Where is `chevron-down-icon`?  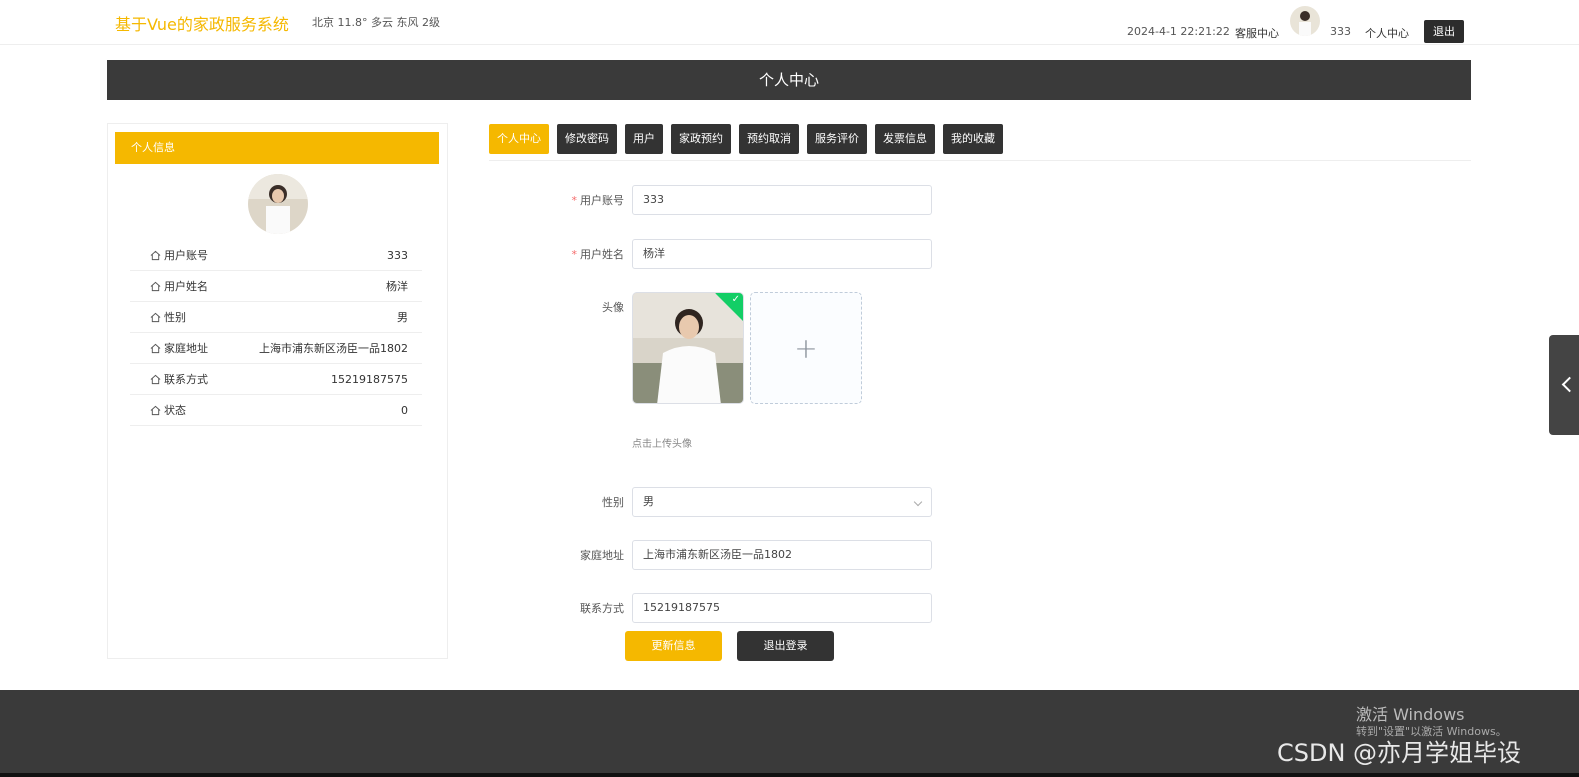
chevron-down-icon is located at coordinates (918, 502).